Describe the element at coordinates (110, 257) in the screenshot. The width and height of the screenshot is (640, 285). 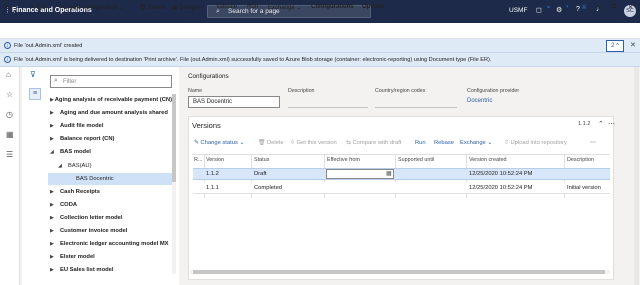
I see `tree-node: ▶ Elster model` at that location.